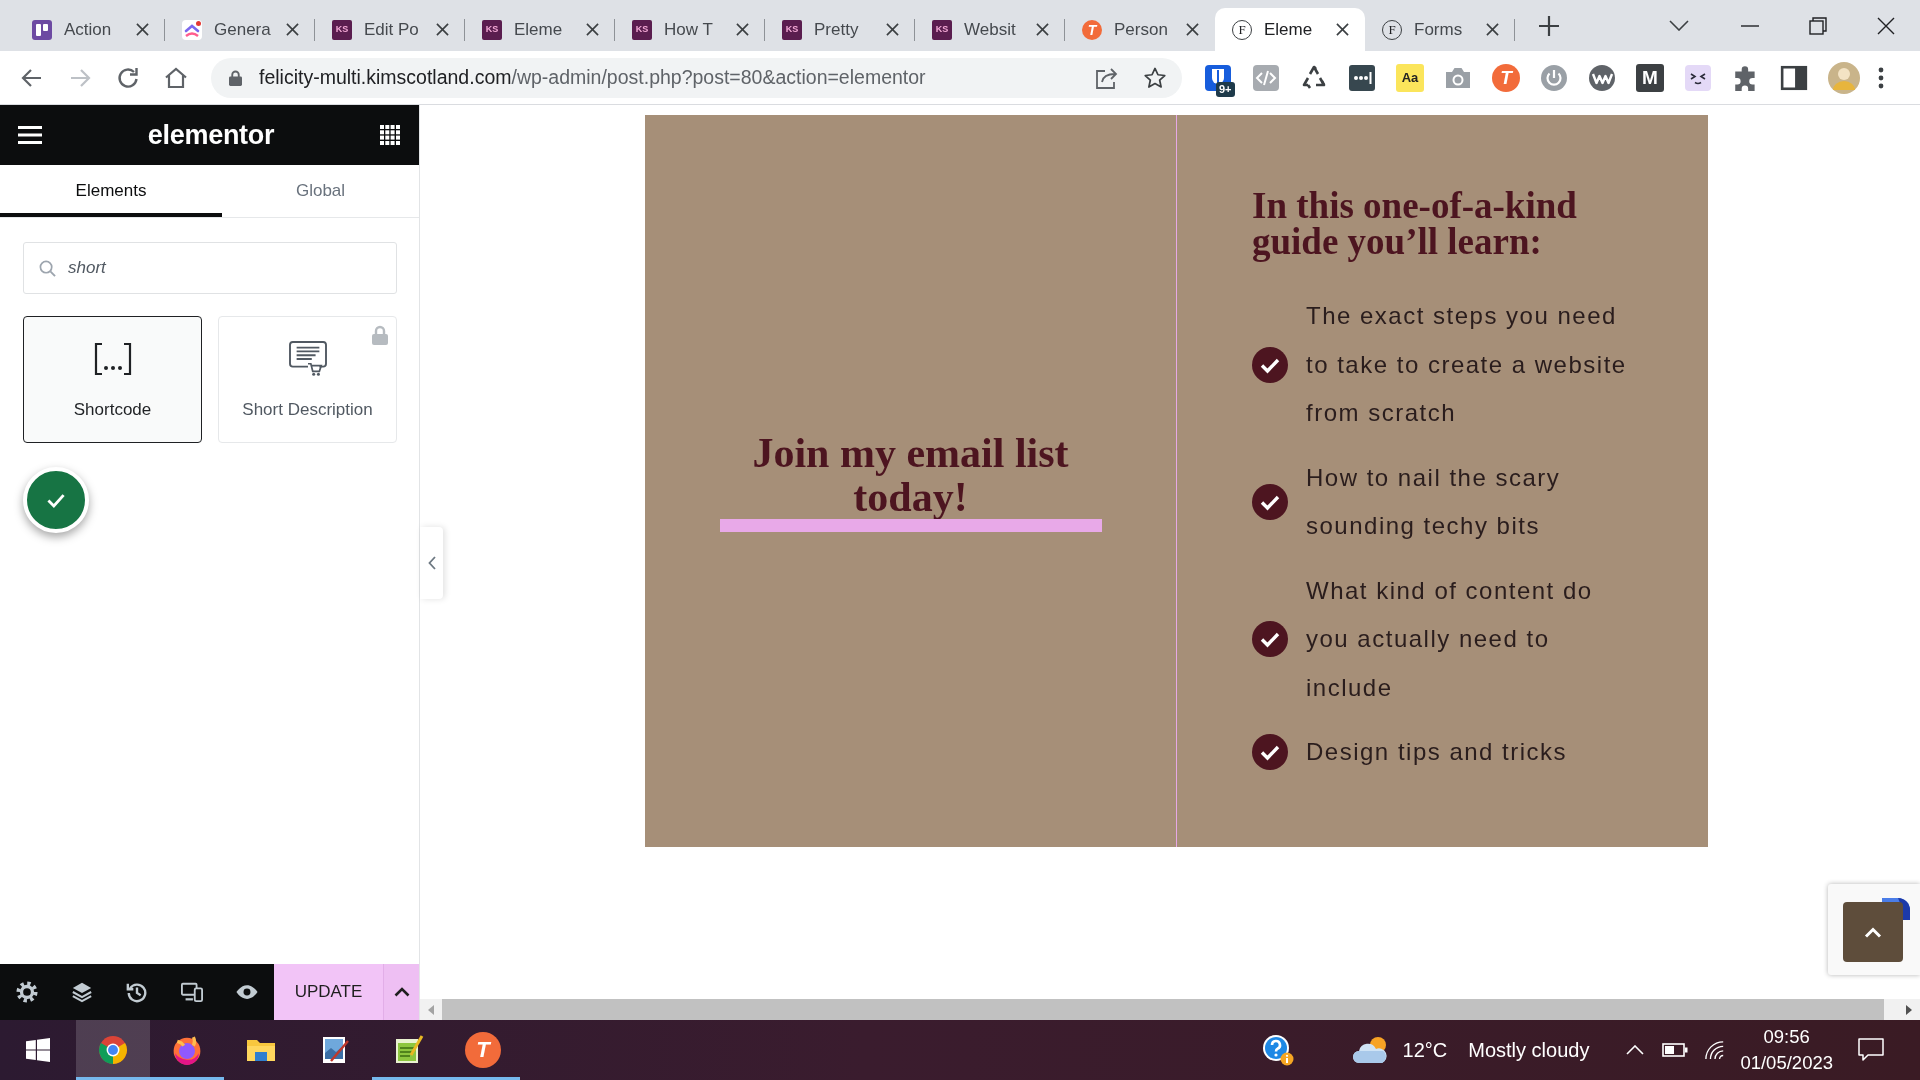  Describe the element at coordinates (307, 359) in the screenshot. I see `screen-cart-icon` at that location.